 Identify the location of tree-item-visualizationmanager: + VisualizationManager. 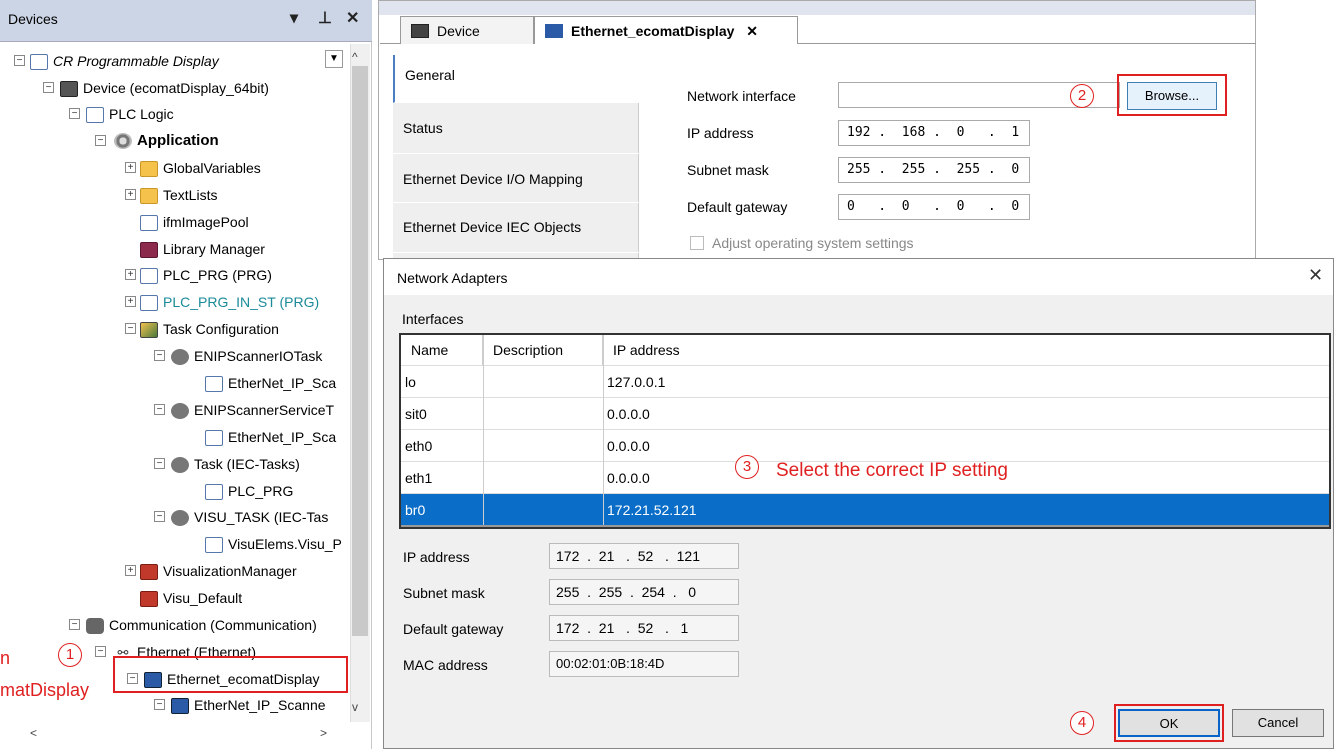
(211, 571).